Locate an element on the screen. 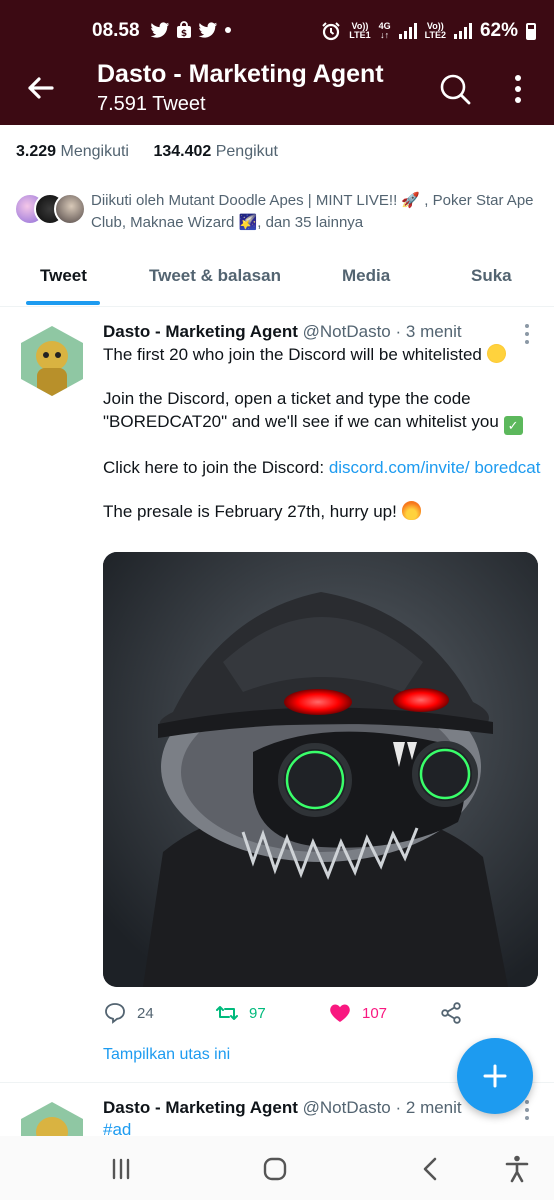  network-4g: 4G ↓↑ is located at coordinates (384, 30).